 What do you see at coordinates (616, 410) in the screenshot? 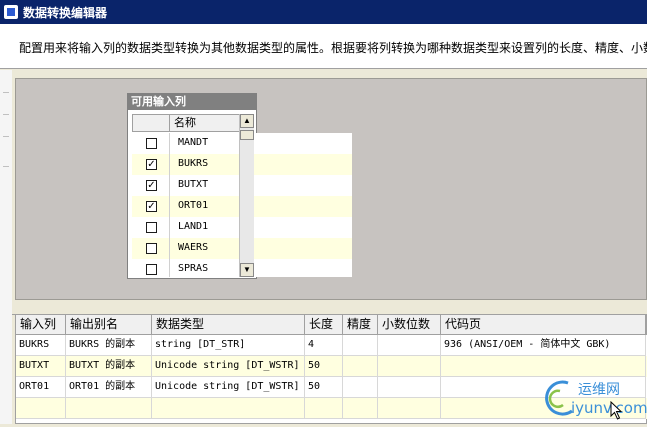
I see `mouse-cursor-icon` at bounding box center [616, 410].